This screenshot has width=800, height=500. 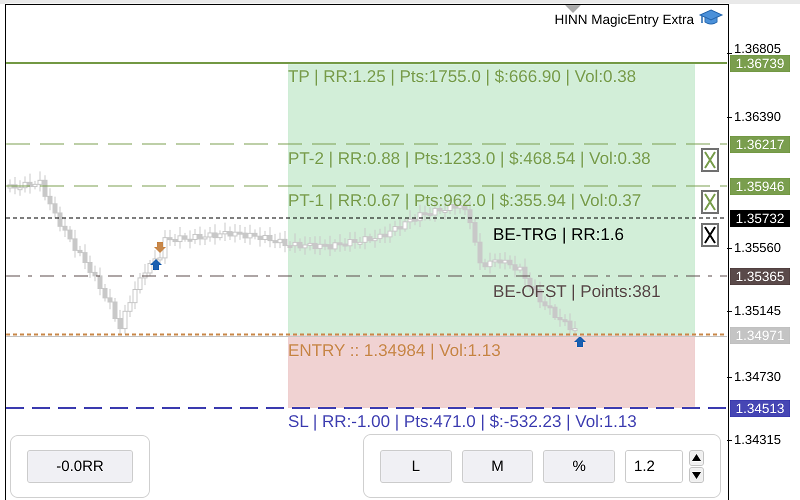 I want to click on level-label: PT-1 | RR:0.67 | Pts:962.0 | $:355.94 | Vol:0.37, so click(x=465, y=201).